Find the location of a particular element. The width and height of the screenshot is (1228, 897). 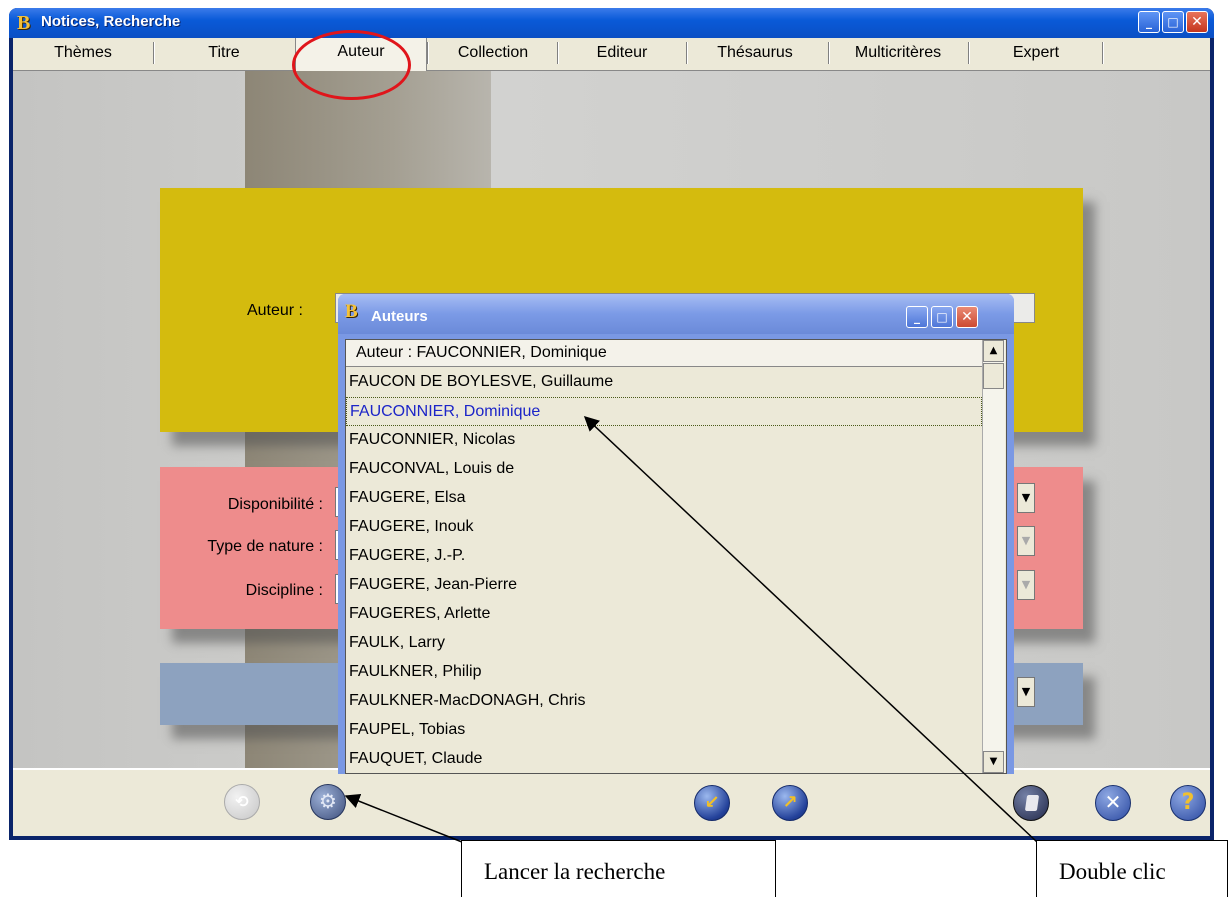

launch-callout: Lancer la recherche is located at coordinates (618, 868).